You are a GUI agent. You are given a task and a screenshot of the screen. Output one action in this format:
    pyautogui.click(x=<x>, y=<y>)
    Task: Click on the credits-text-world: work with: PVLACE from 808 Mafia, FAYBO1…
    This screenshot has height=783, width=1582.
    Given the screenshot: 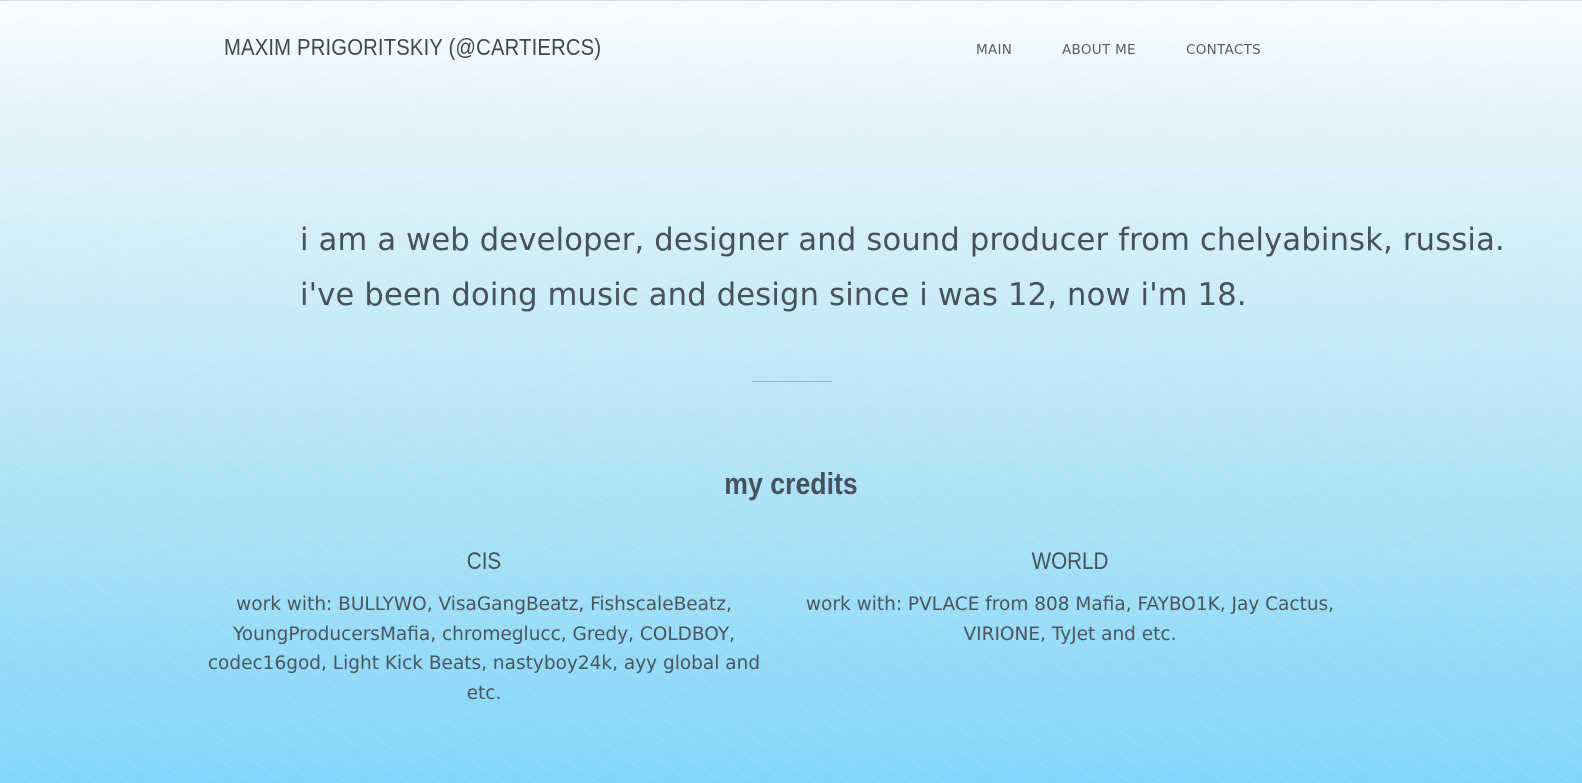 What is the action you would take?
    pyautogui.click(x=1070, y=619)
    